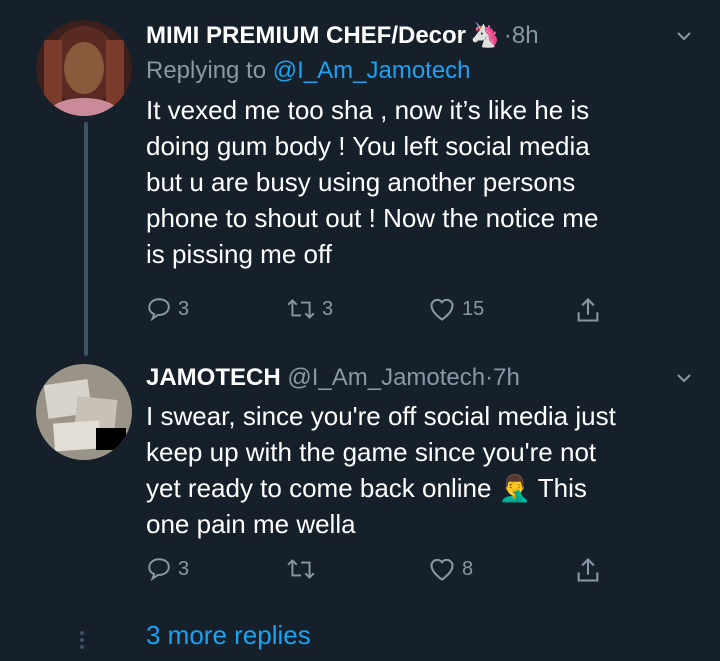 The height and width of the screenshot is (661, 720). I want to click on avatar-jamotech, so click(84, 412).